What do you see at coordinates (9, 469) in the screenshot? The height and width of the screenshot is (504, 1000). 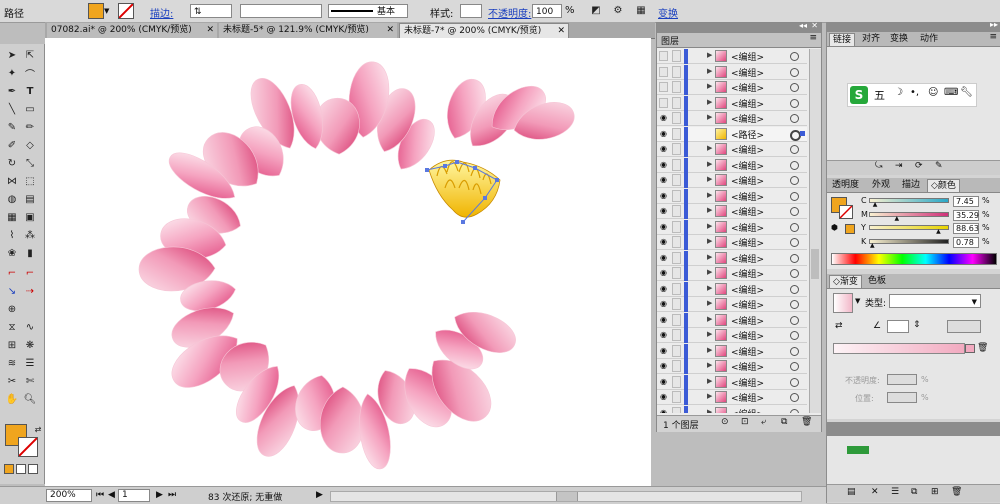 I see `color-mode-icon` at bounding box center [9, 469].